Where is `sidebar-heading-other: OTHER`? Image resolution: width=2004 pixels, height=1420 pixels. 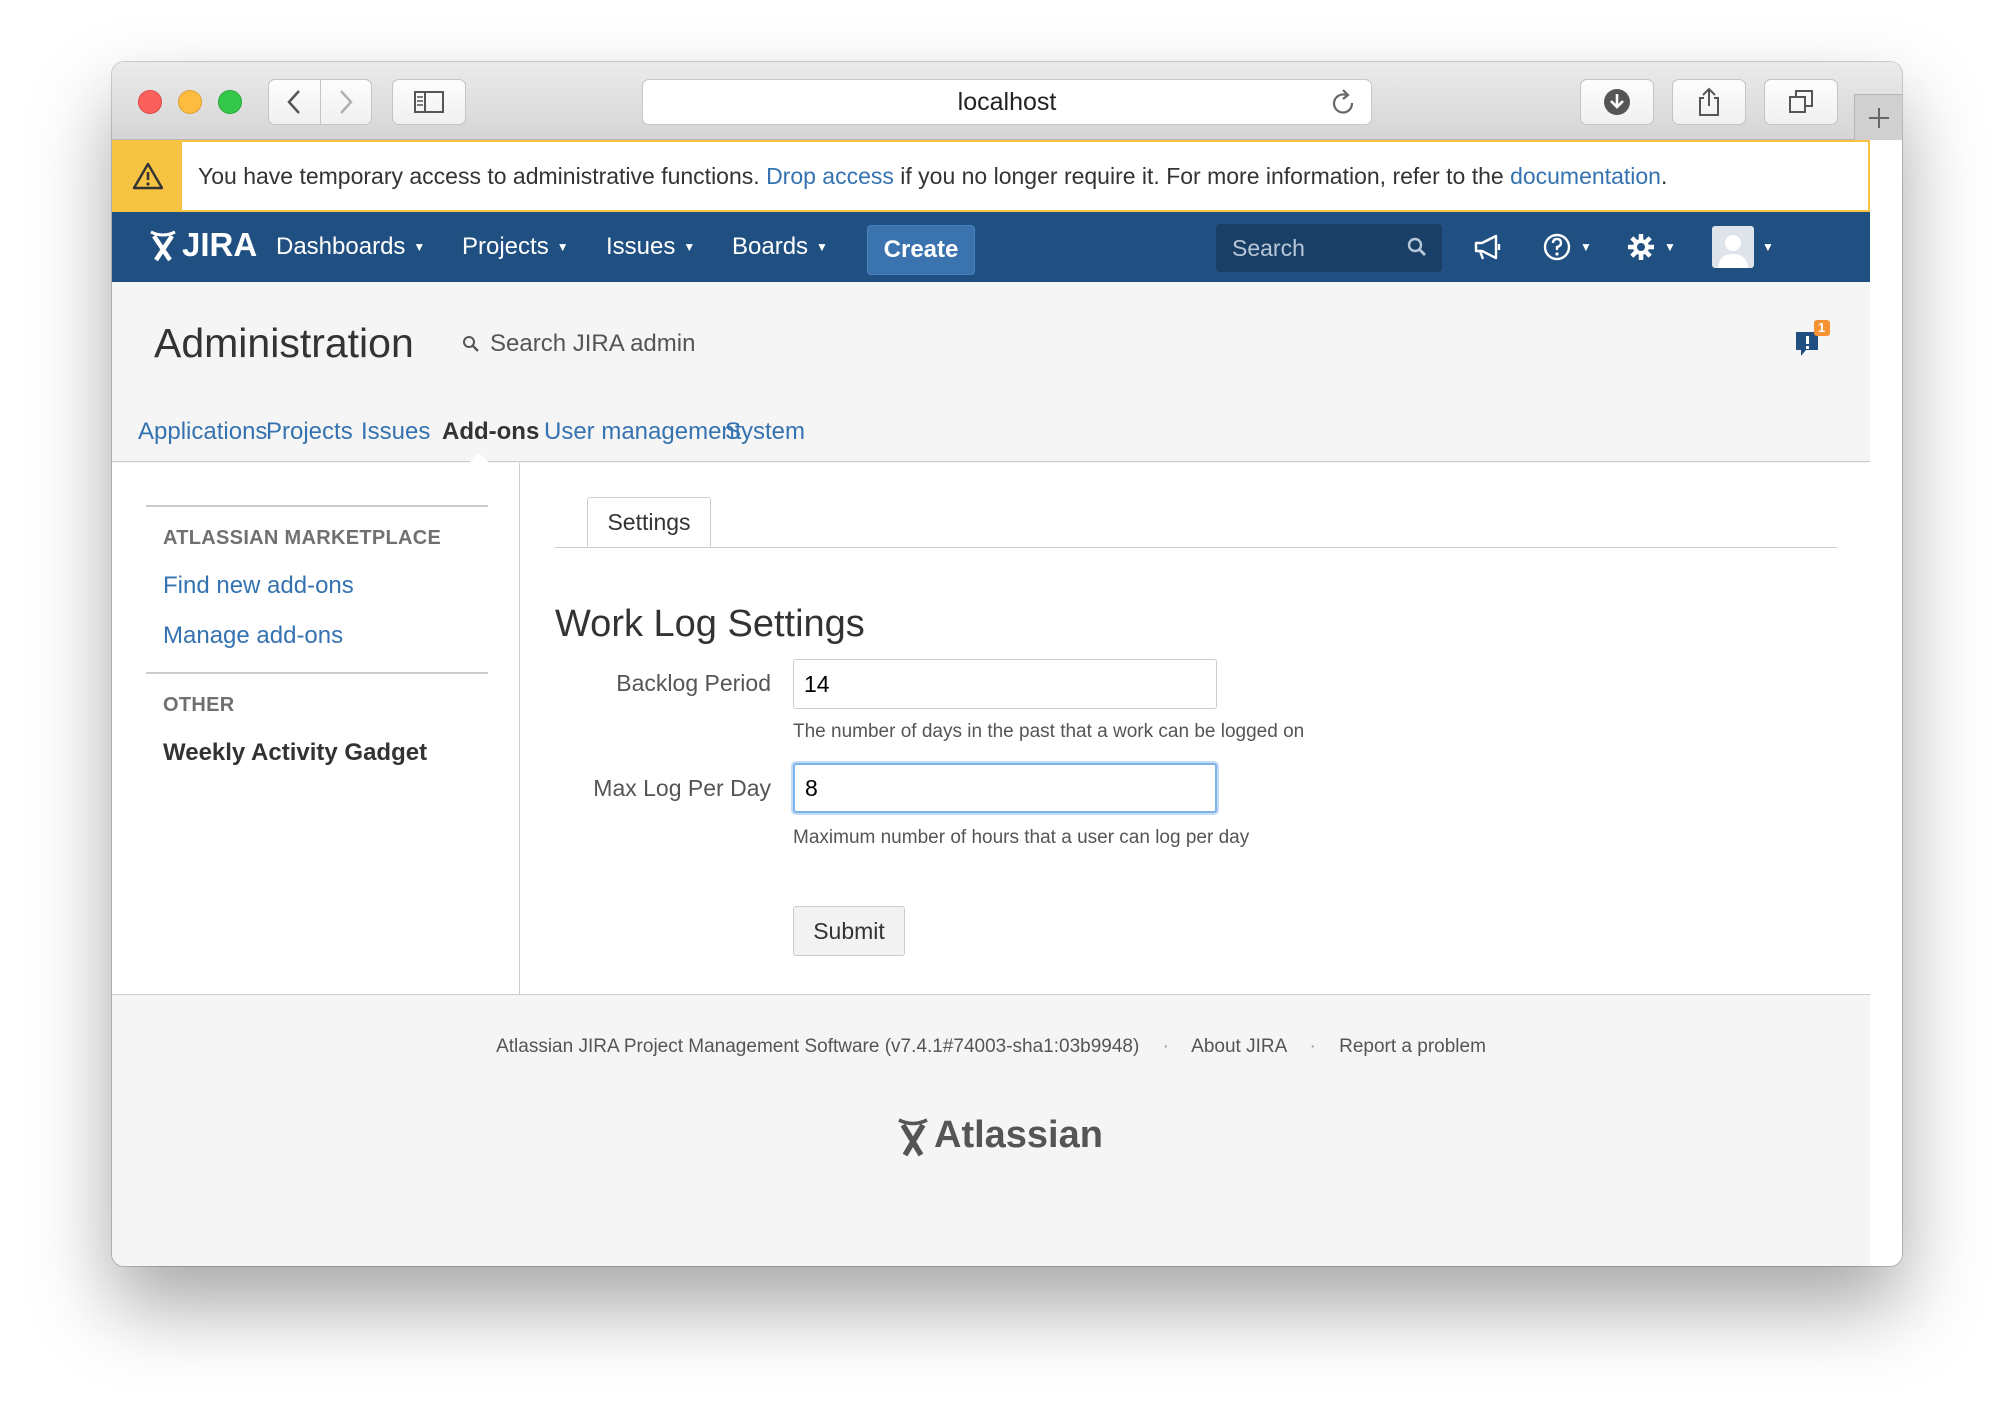
sidebar-heading-other: OTHER is located at coordinates (199, 705).